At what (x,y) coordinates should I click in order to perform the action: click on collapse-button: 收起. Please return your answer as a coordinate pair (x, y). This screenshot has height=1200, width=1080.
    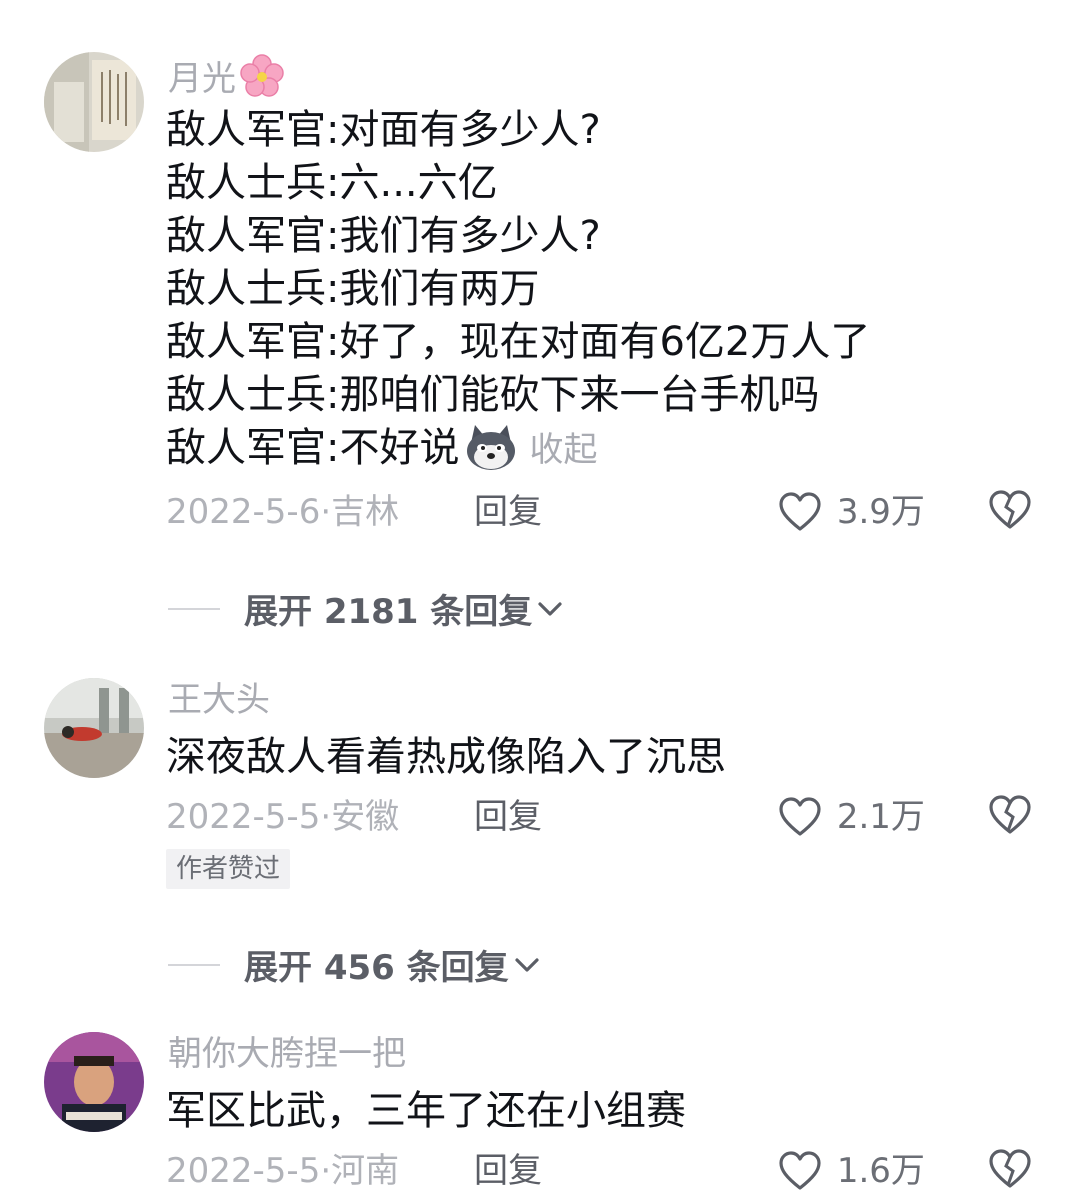
    Looking at the image, I should click on (563, 450).